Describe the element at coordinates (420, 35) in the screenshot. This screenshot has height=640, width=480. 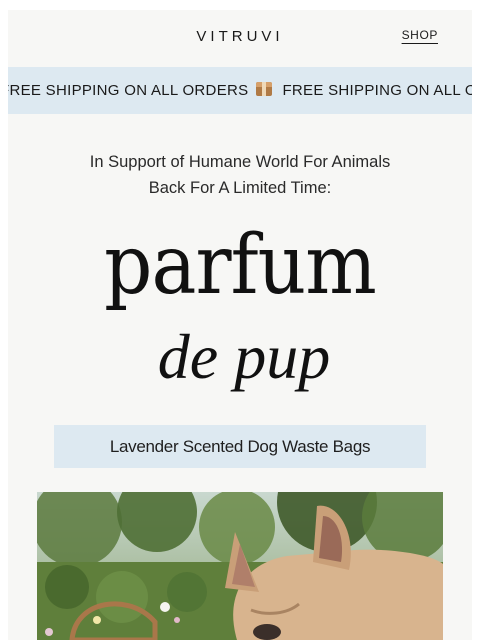
I see `shop-link: SHOP` at that location.